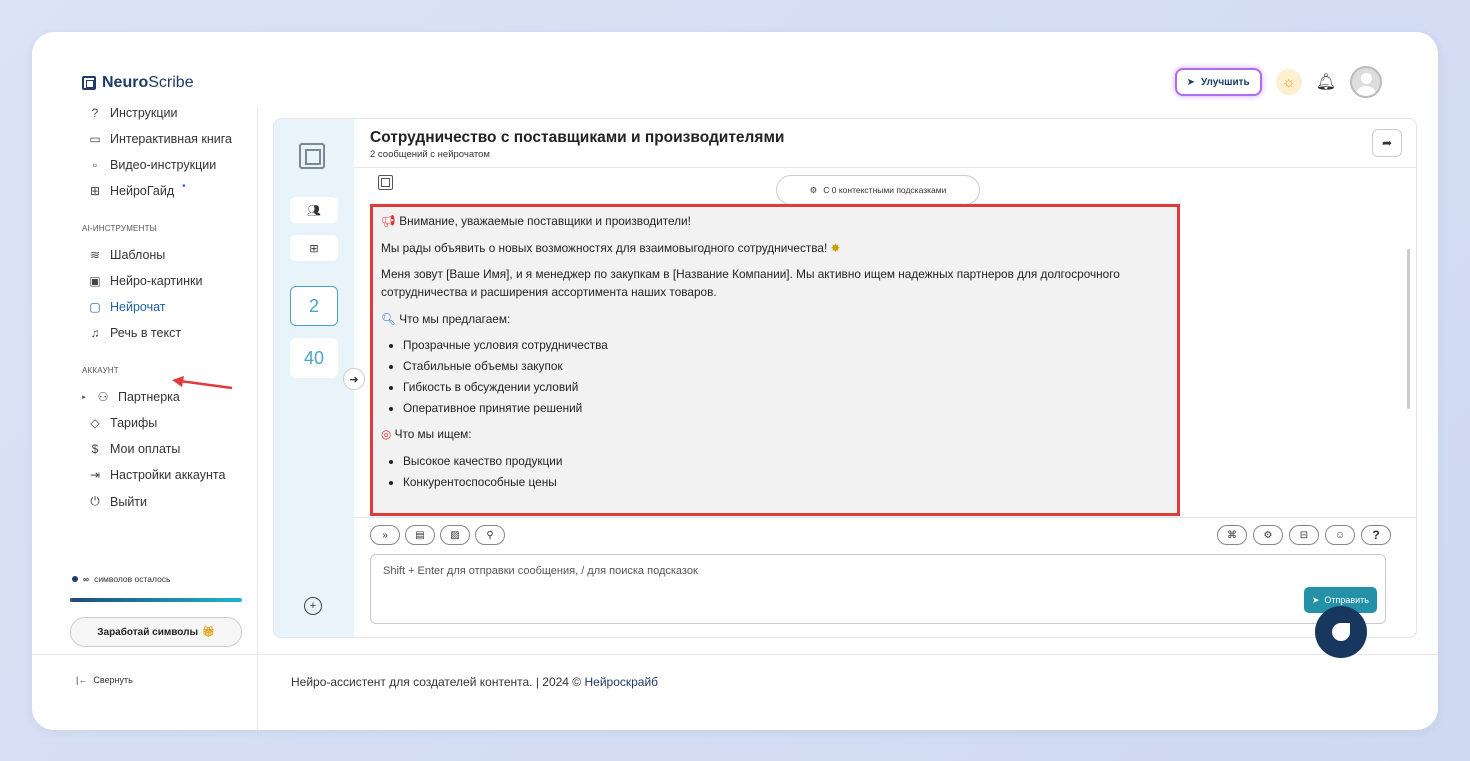  What do you see at coordinates (103, 397) in the screenshot?
I see `users-icon: ⚇` at bounding box center [103, 397].